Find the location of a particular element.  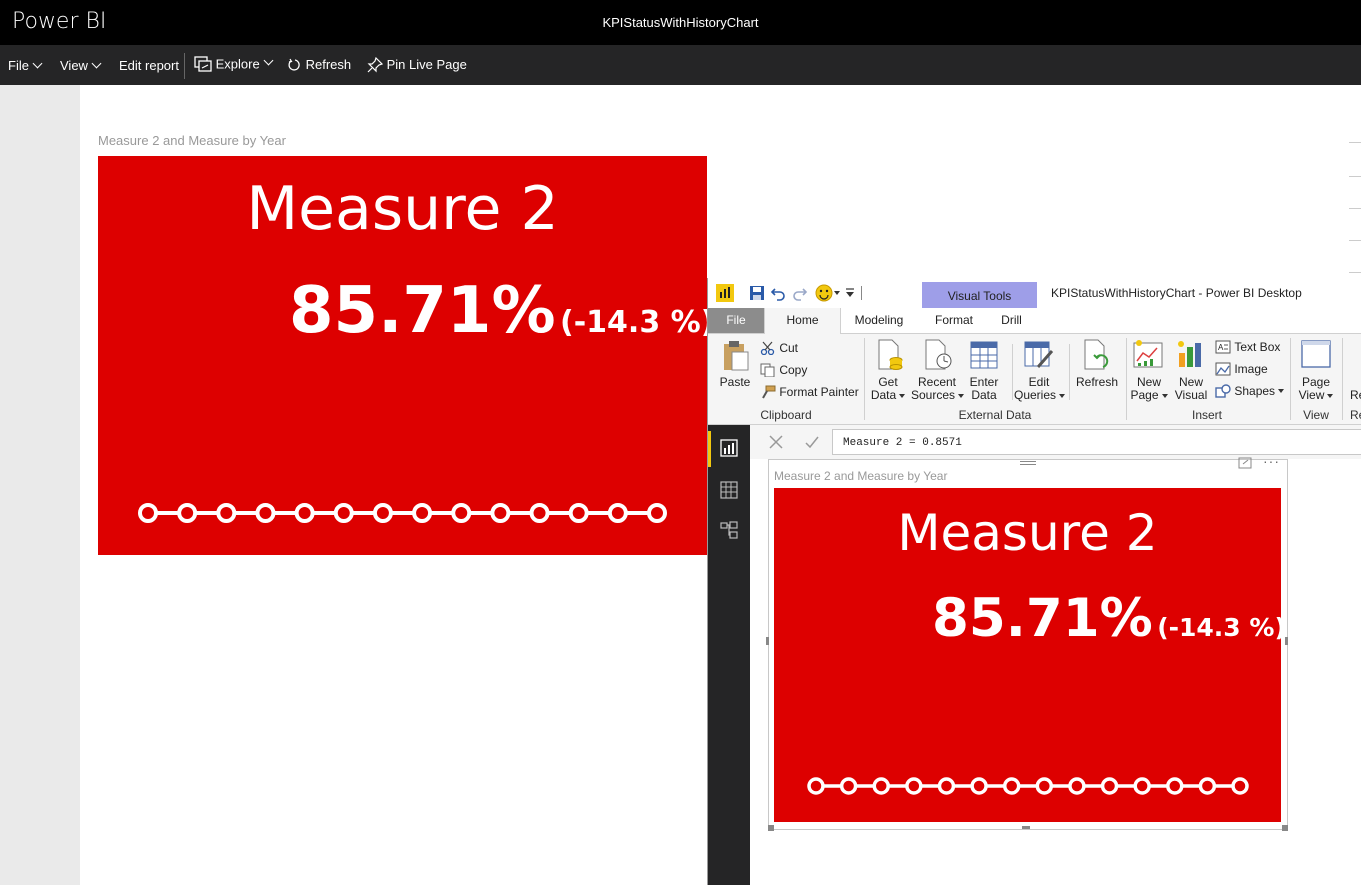

paste-label: Paste is located at coordinates (735, 382).